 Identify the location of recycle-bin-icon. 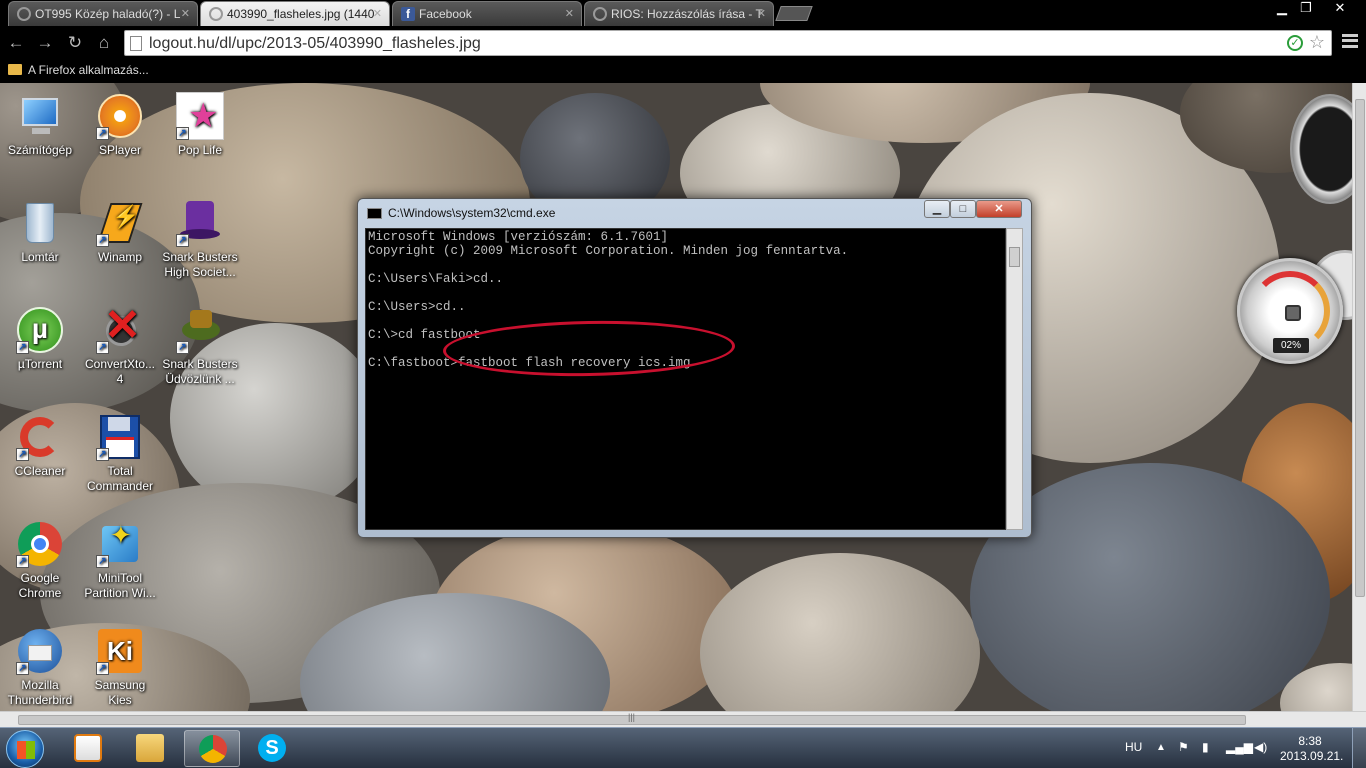
(40, 223).